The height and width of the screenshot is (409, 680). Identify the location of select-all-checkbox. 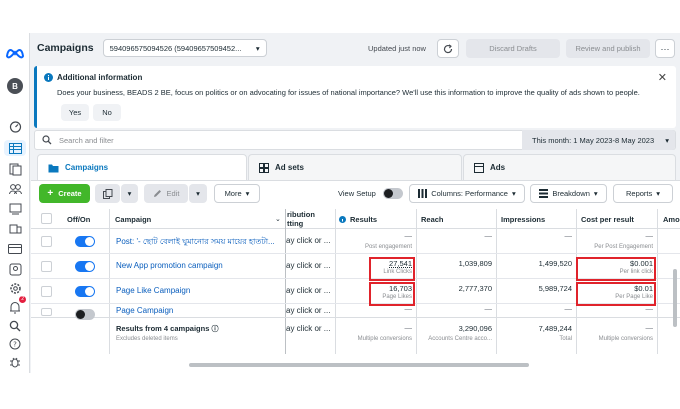
(46, 218).